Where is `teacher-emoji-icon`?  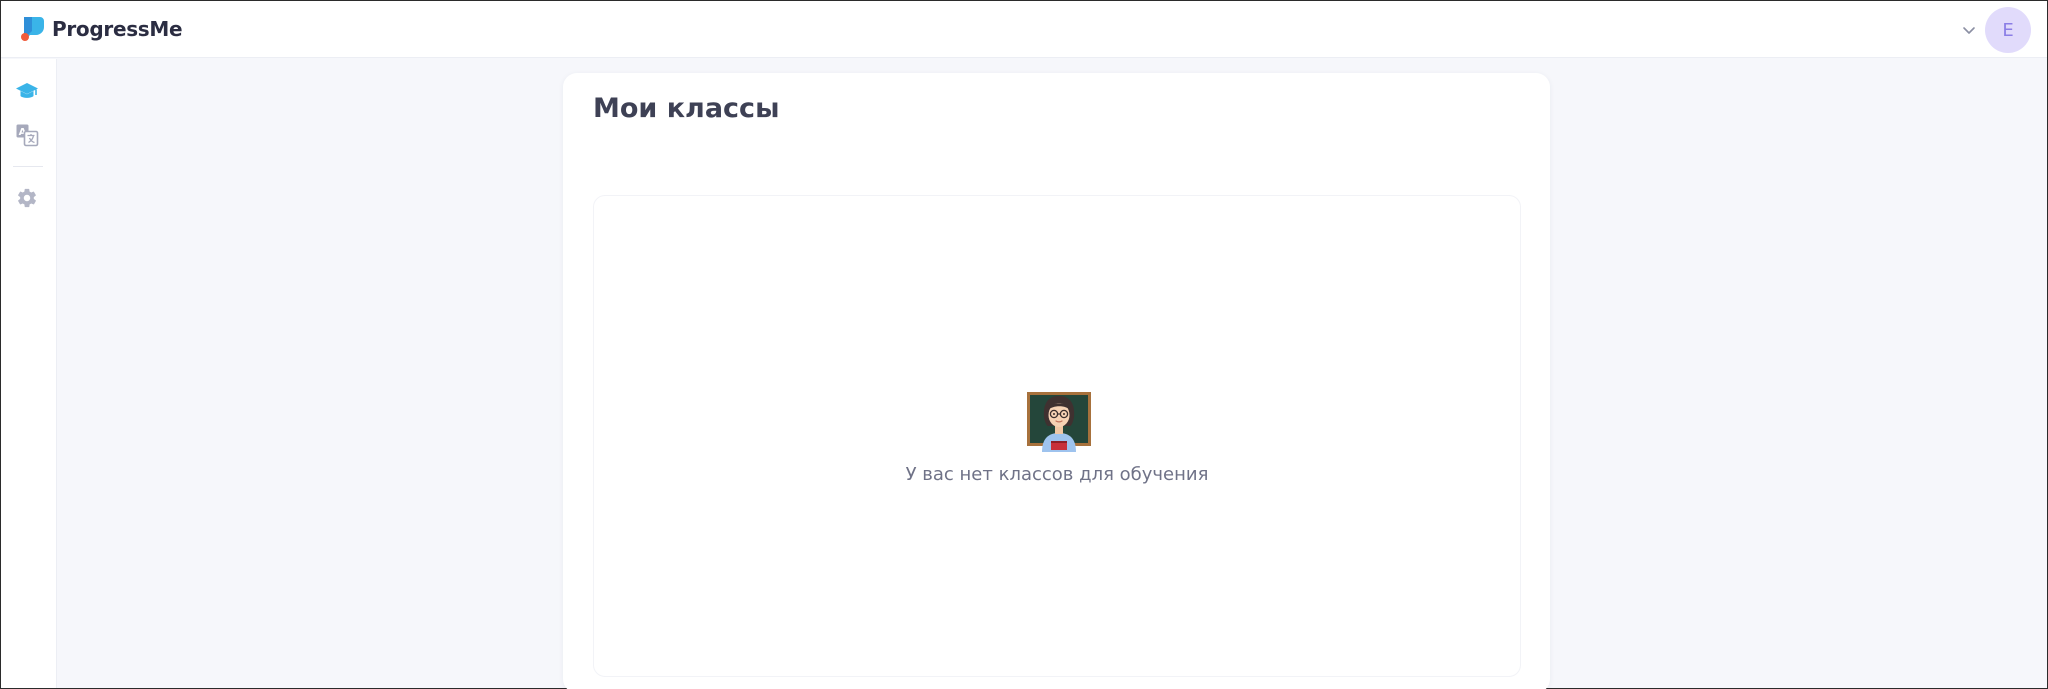 teacher-emoji-icon is located at coordinates (1059, 422).